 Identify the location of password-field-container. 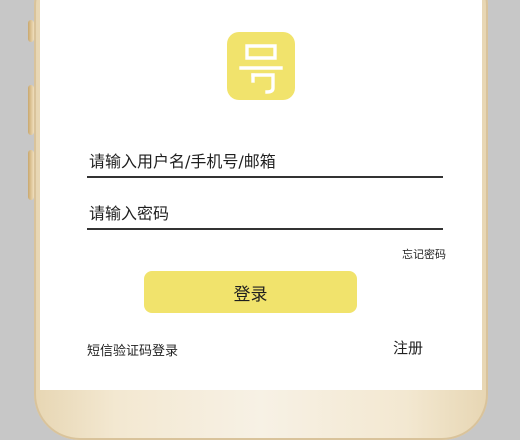
(266, 215).